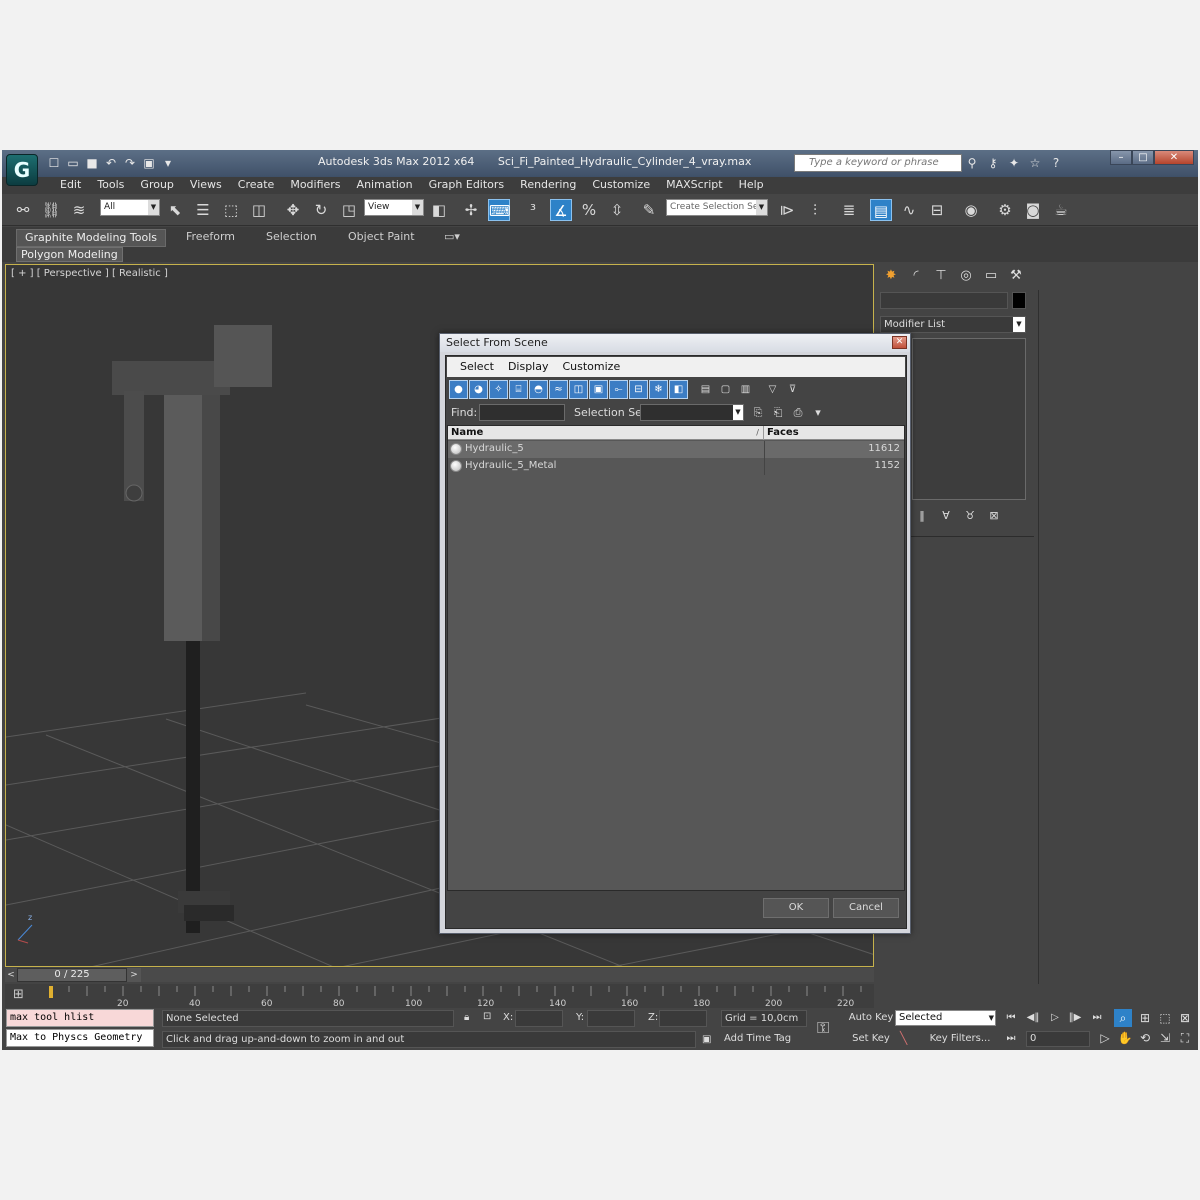 The height and width of the screenshot is (1200, 1200). What do you see at coordinates (903, 1038) in the screenshot?
I see `set-key-filter-icon: ╲` at bounding box center [903, 1038].